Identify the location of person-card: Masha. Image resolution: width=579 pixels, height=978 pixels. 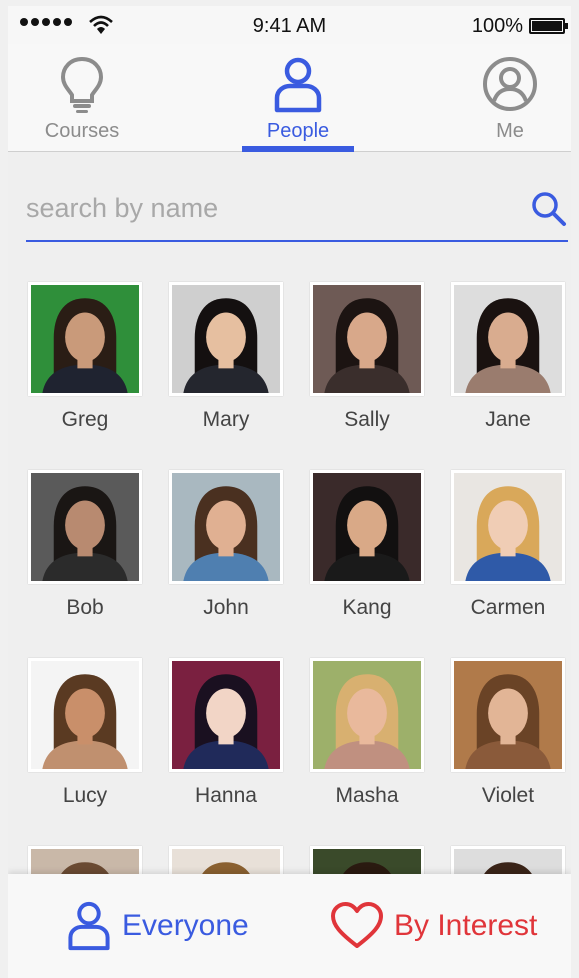
(367, 733).